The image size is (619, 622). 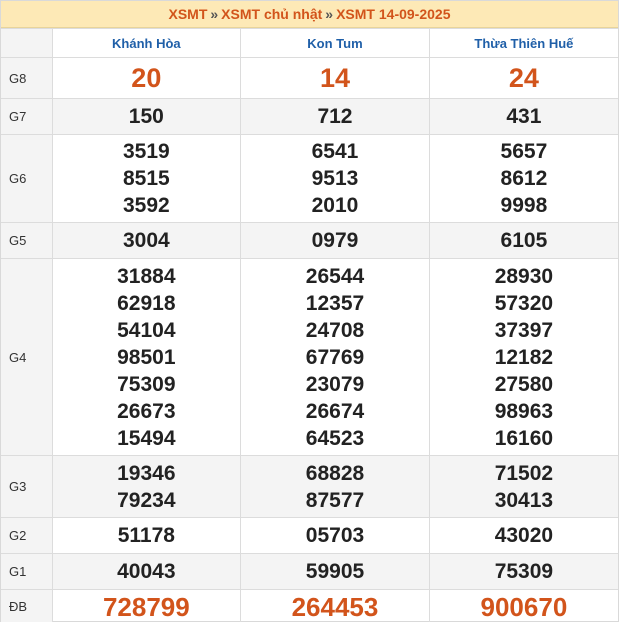 I want to click on prize-number: 728799, so click(x=146, y=606).